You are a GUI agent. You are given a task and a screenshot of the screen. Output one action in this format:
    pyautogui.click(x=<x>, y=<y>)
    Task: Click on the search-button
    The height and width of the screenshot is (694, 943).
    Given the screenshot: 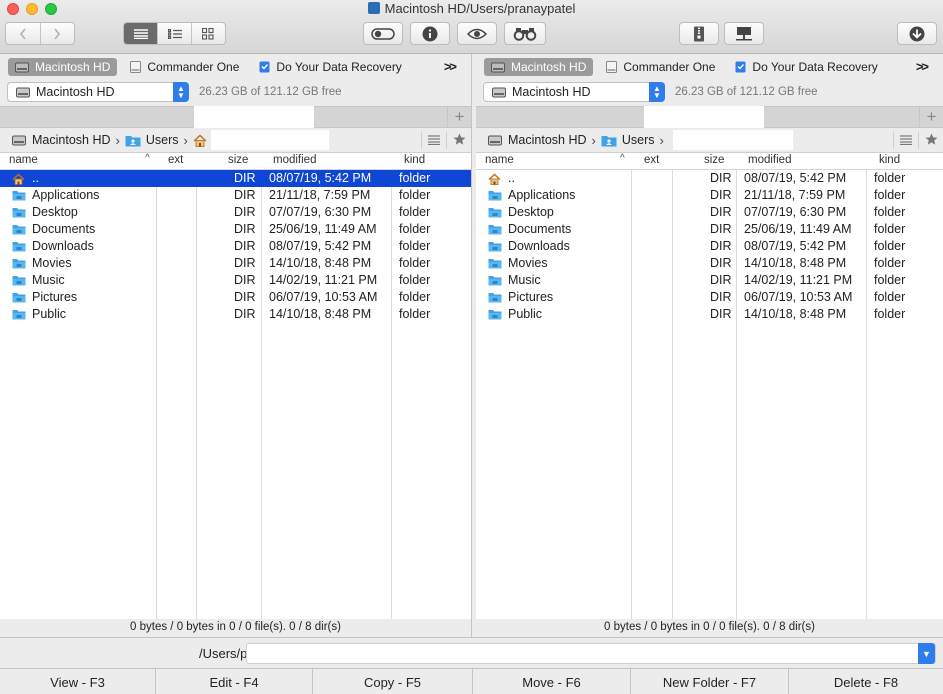 What is the action you would take?
    pyautogui.click(x=525, y=33)
    